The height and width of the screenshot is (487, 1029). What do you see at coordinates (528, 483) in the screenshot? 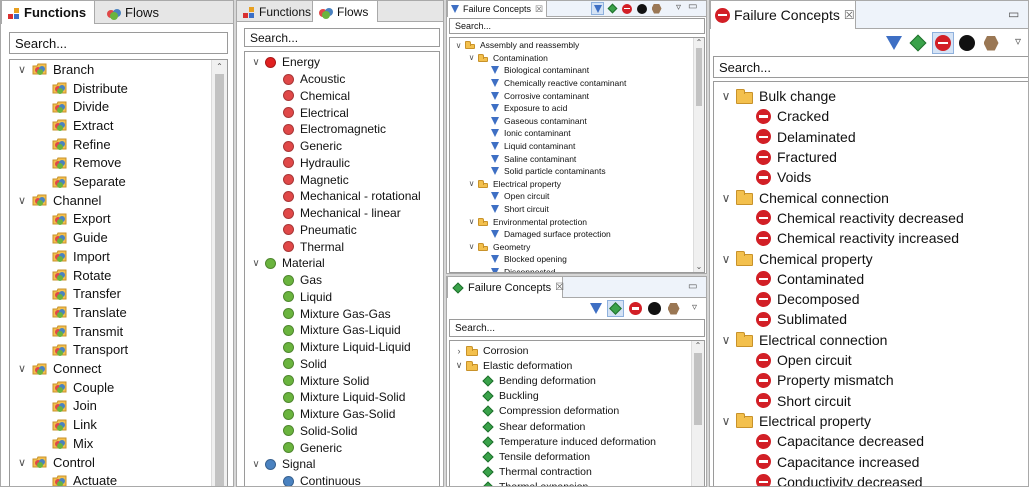
I see `tree-item: Thermal expansion` at bounding box center [528, 483].